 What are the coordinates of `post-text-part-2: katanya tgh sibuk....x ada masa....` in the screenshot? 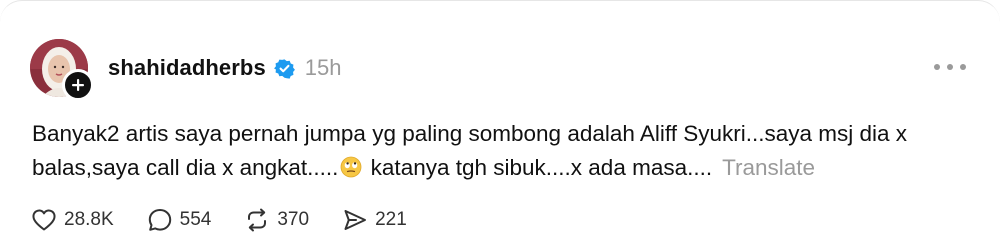 It's located at (538, 167).